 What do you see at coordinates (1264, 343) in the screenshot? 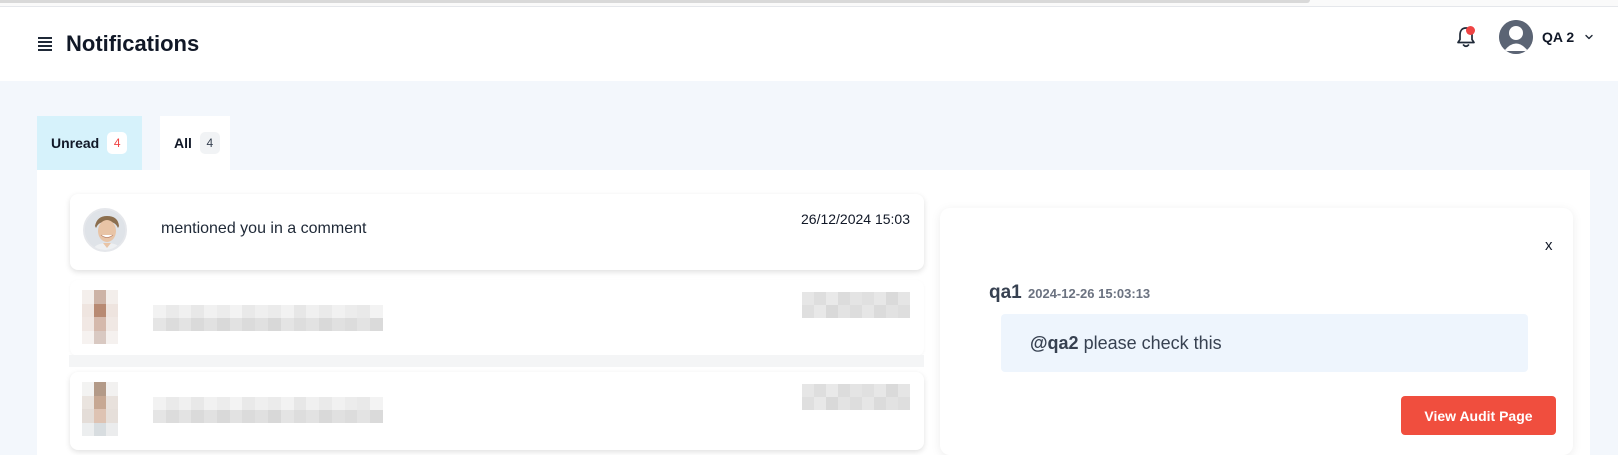
I see `comment-box: @qa2 please check this` at bounding box center [1264, 343].